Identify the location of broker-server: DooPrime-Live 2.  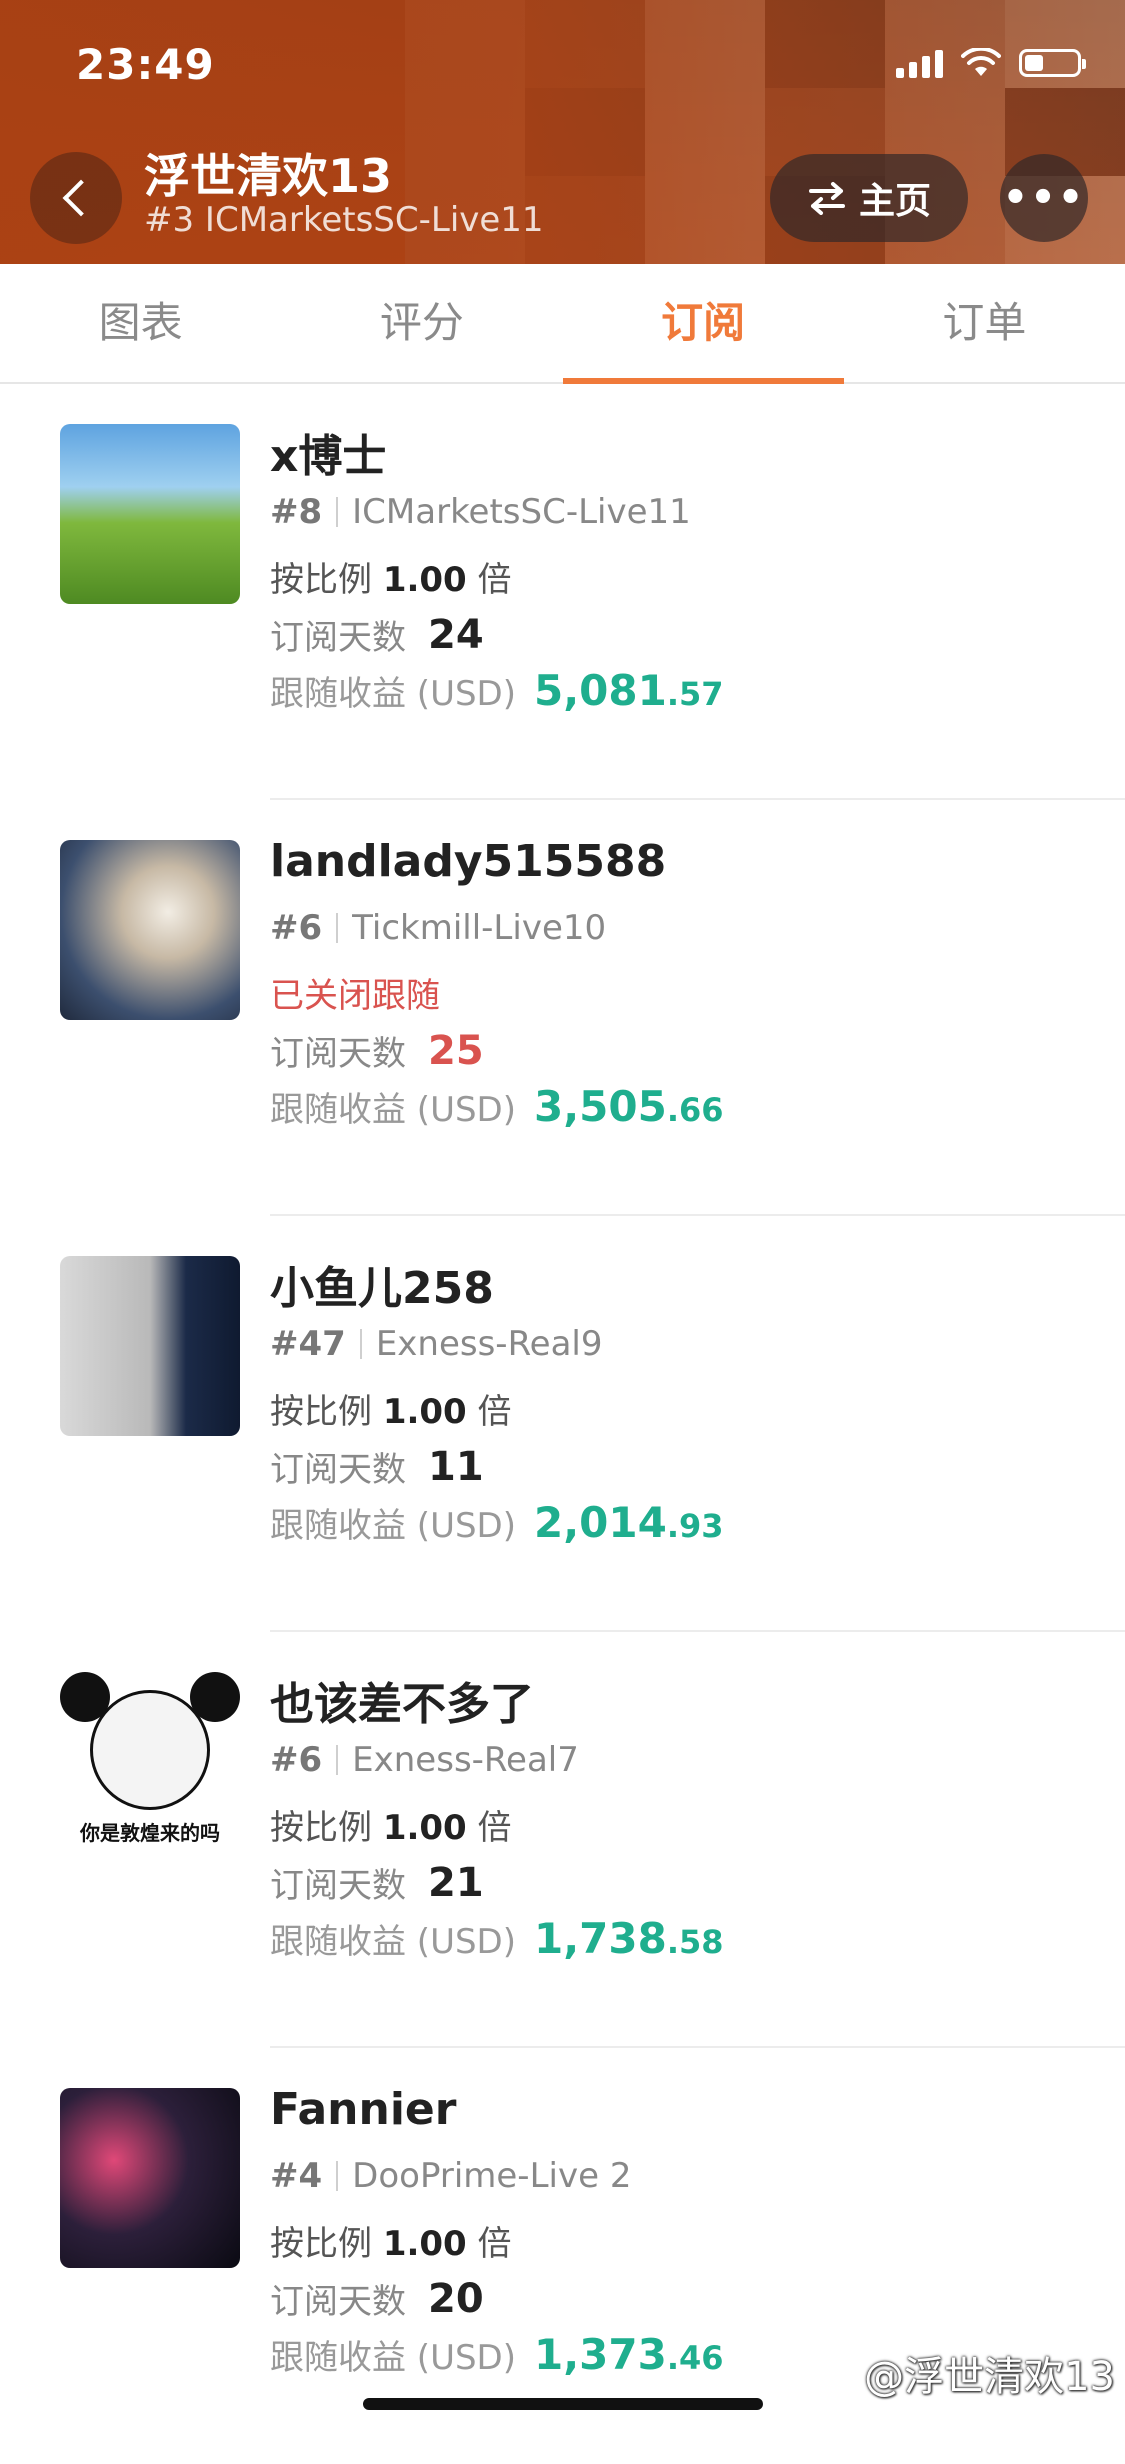
(492, 2176).